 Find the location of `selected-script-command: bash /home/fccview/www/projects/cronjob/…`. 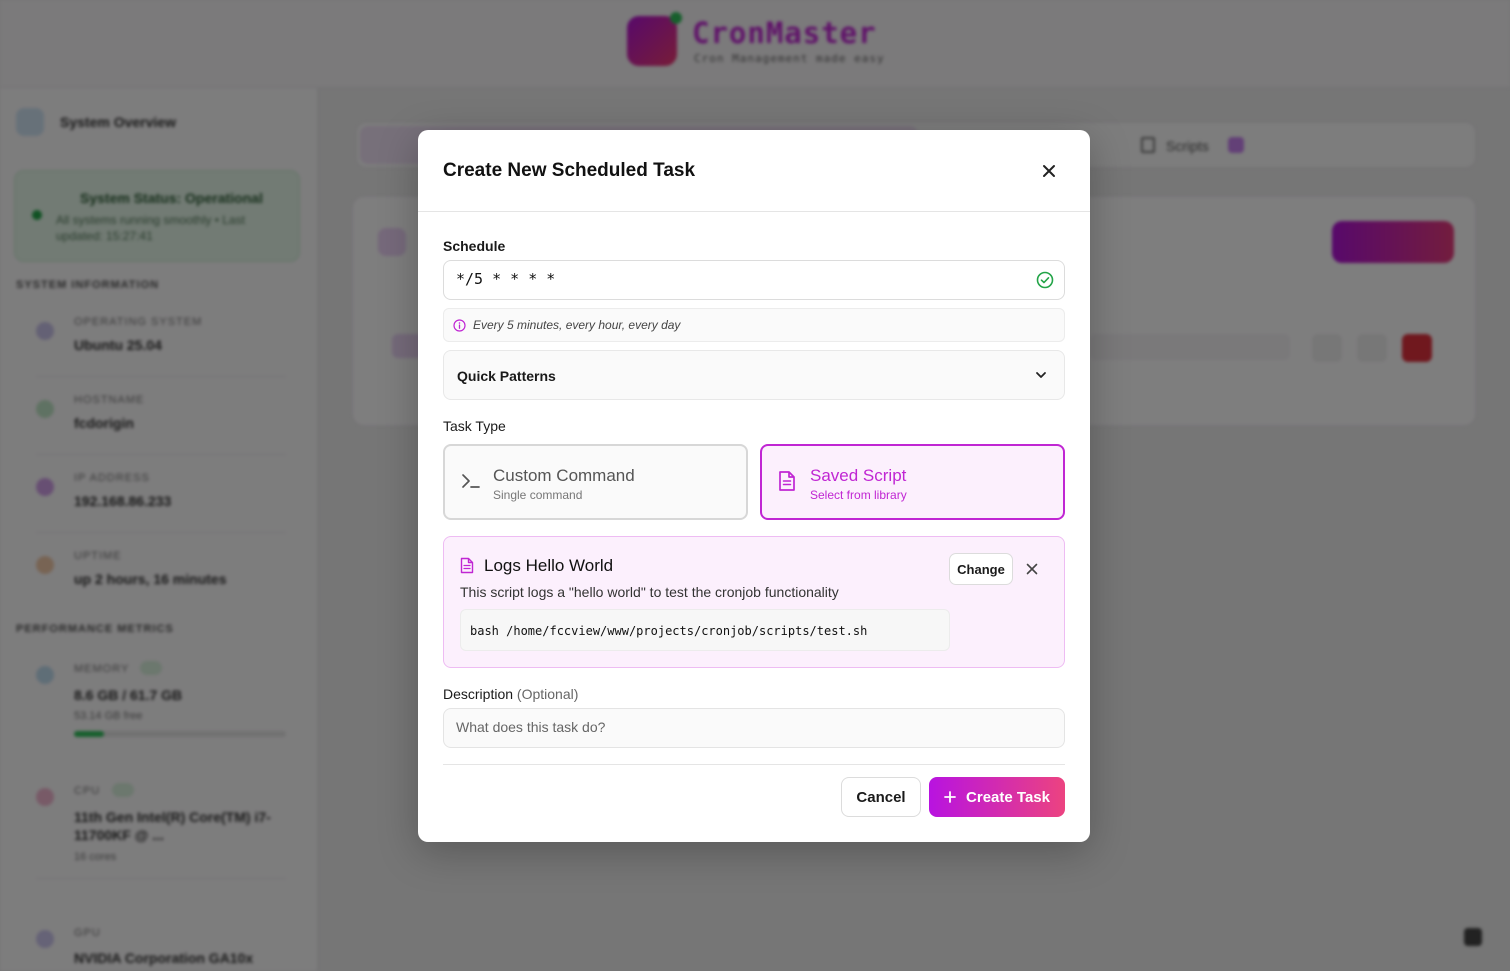

selected-script-command: bash /home/fccview/www/projects/cronjob/… is located at coordinates (705, 630).